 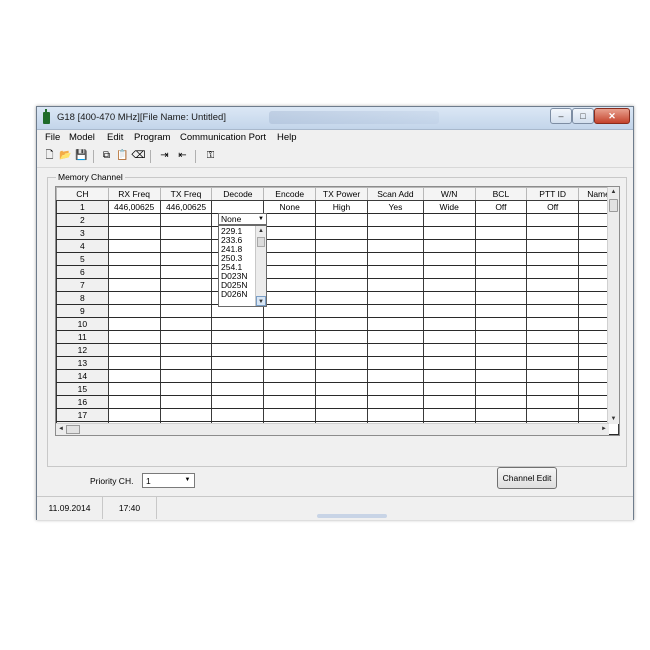 I want to click on channel-edit-button: Channel Edit, so click(x=527, y=478).